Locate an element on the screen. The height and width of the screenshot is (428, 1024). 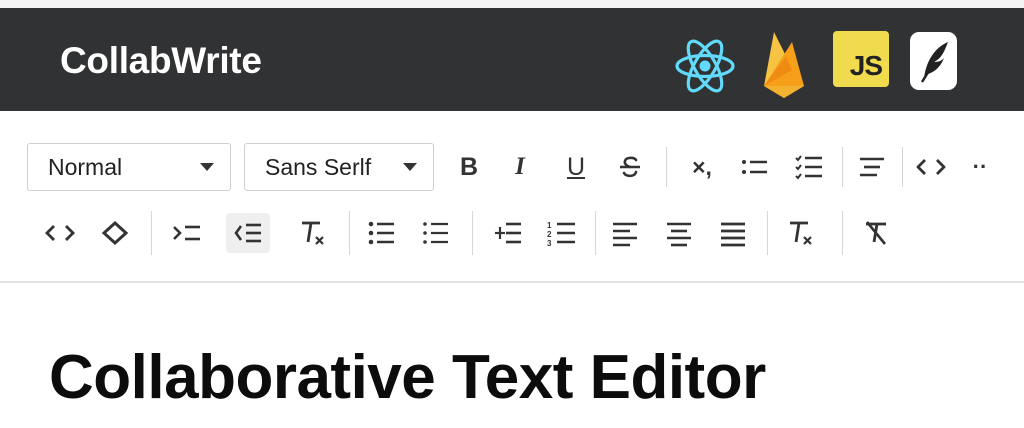
code-icon is located at coordinates (931, 167).